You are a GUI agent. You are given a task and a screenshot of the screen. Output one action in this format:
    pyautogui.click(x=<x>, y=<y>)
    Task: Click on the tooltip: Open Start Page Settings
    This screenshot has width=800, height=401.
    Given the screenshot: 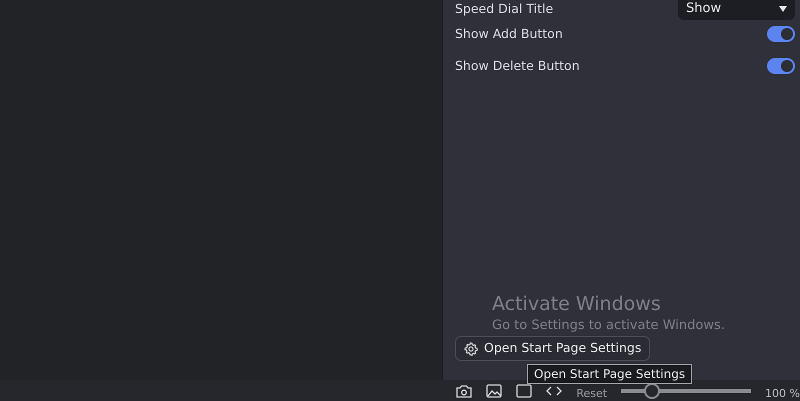 What is the action you would take?
    pyautogui.click(x=609, y=374)
    